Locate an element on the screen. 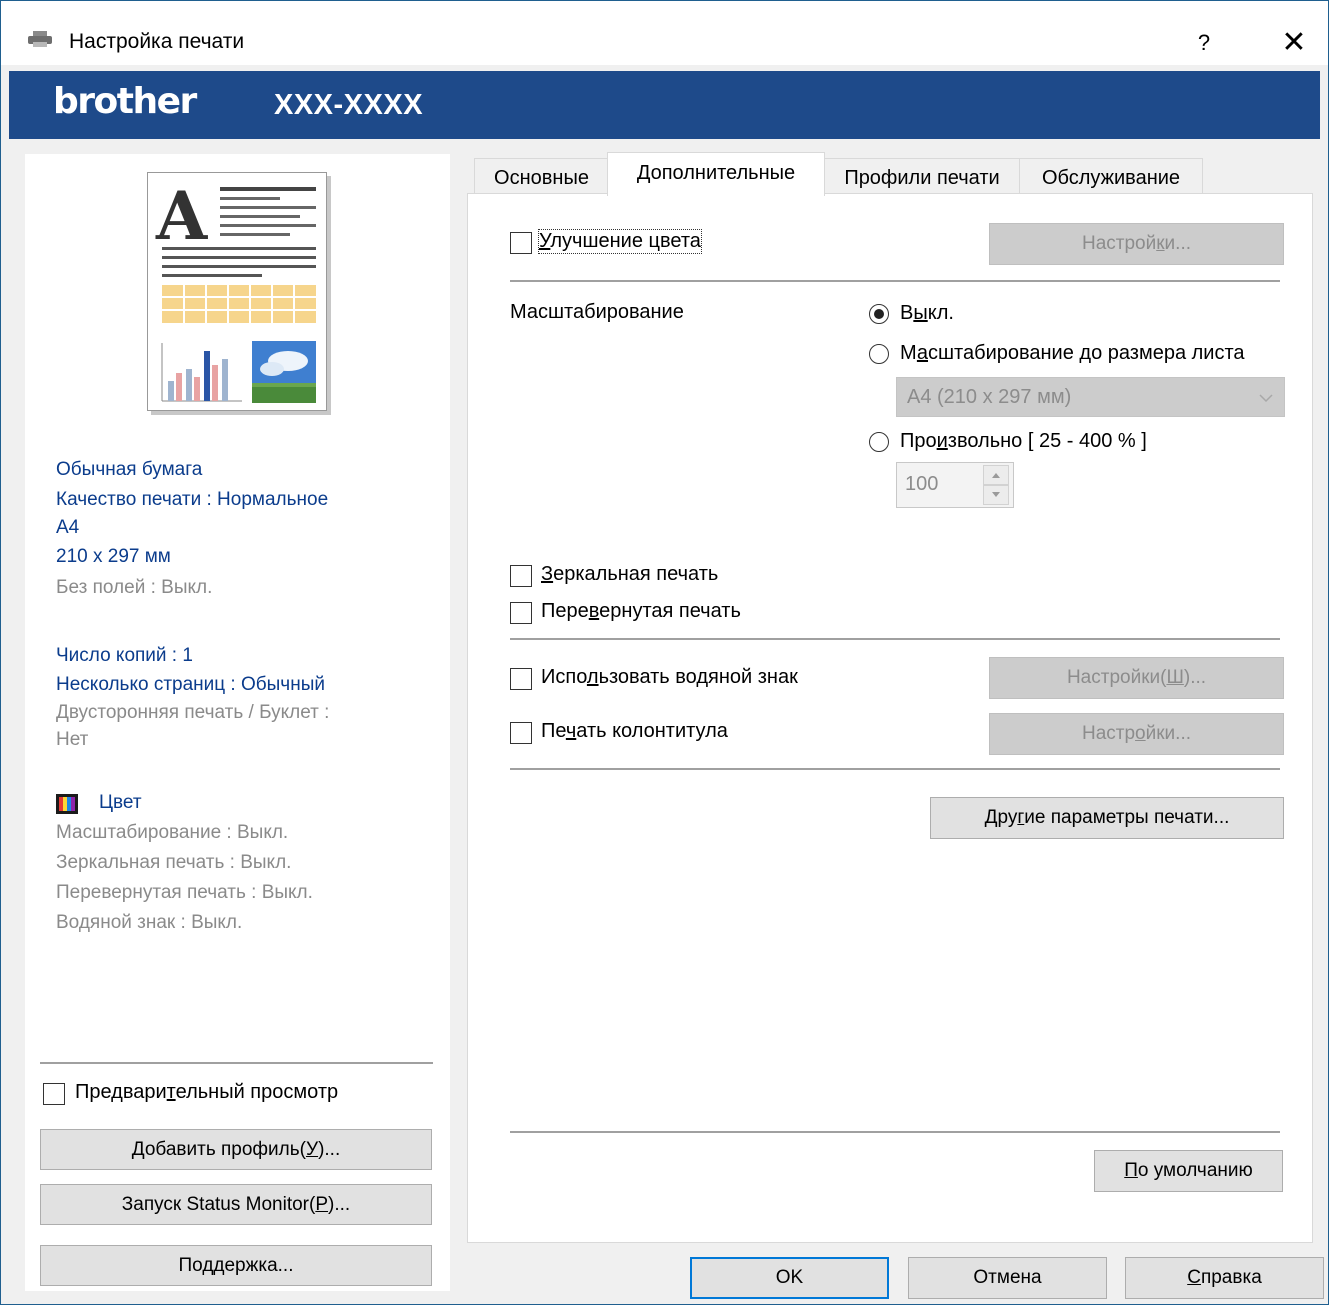 This screenshot has height=1305, width=1329. summary-multiple-pages: Несколько страниц : Обычный is located at coordinates (190, 684).